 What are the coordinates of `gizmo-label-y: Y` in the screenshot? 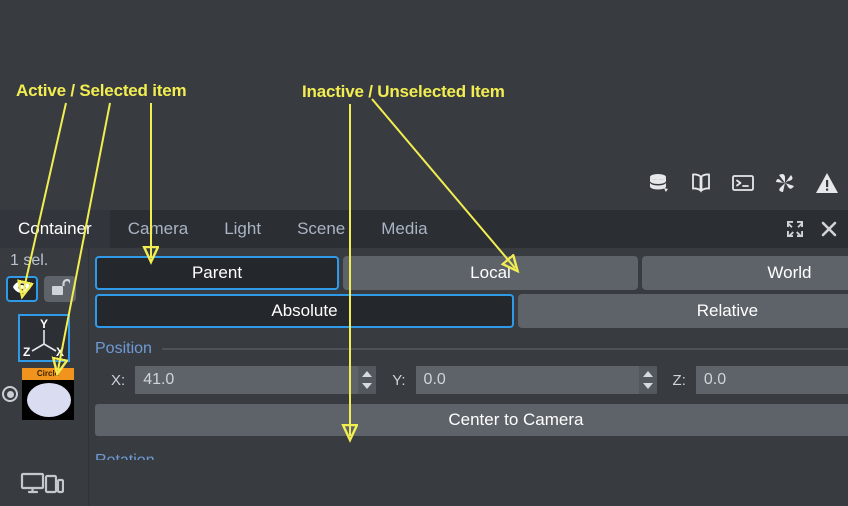 It's located at (44, 324).